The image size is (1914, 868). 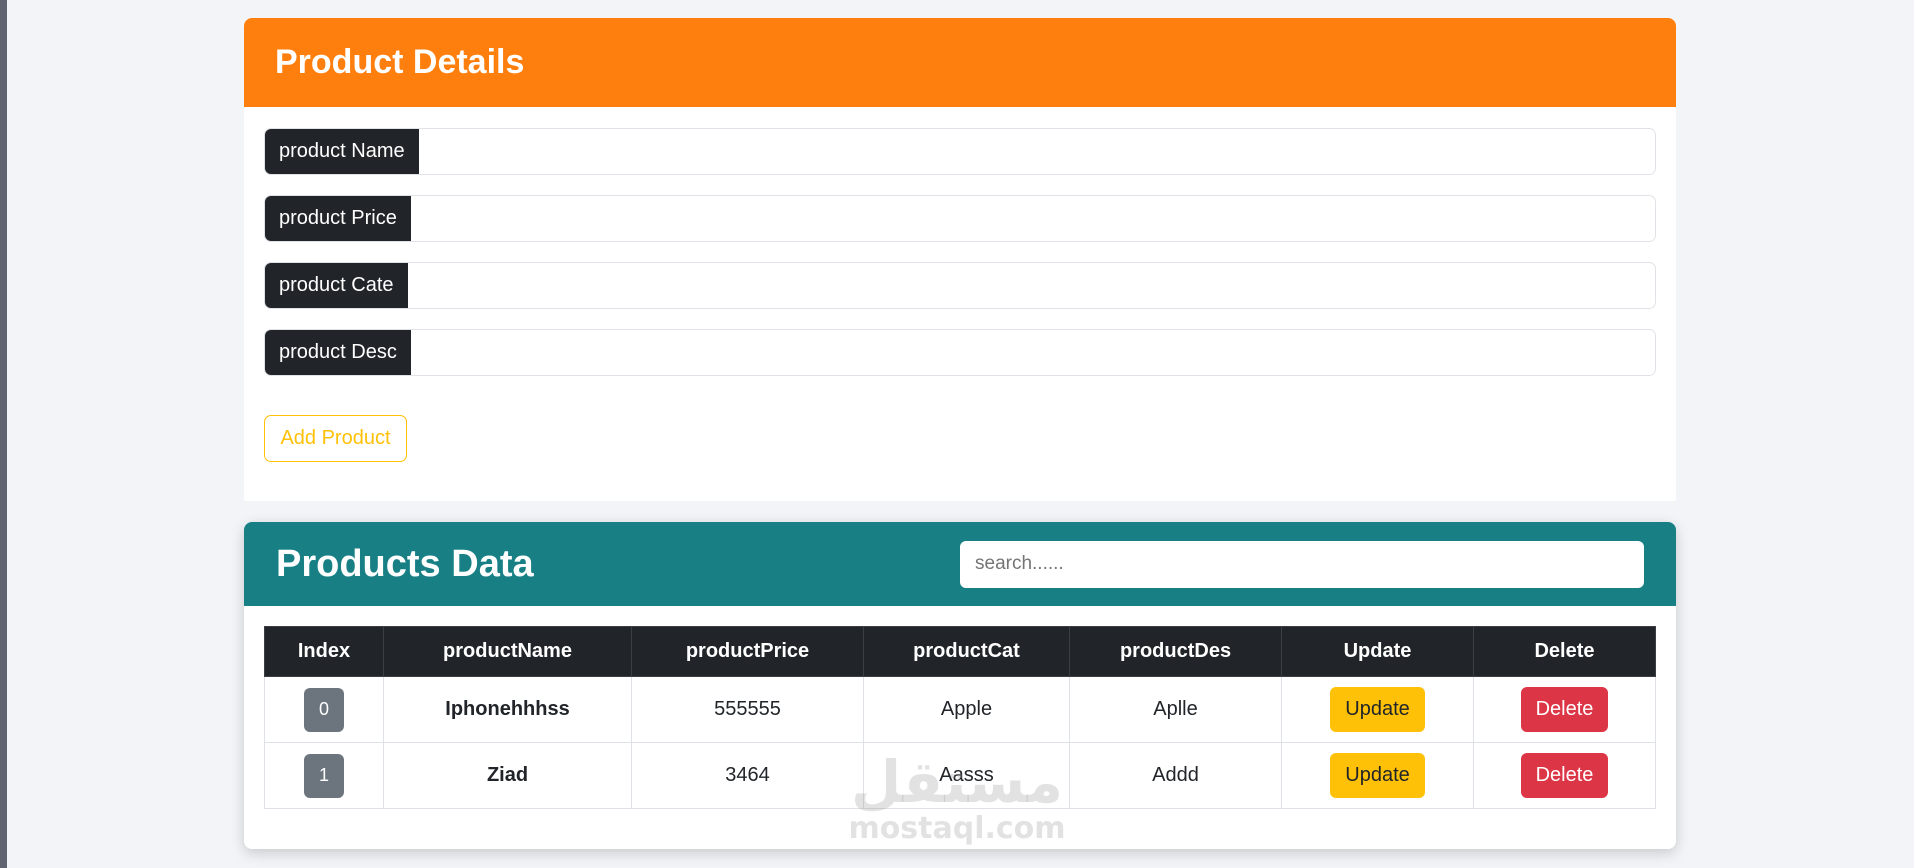 I want to click on index-cell: 0, so click(x=324, y=709).